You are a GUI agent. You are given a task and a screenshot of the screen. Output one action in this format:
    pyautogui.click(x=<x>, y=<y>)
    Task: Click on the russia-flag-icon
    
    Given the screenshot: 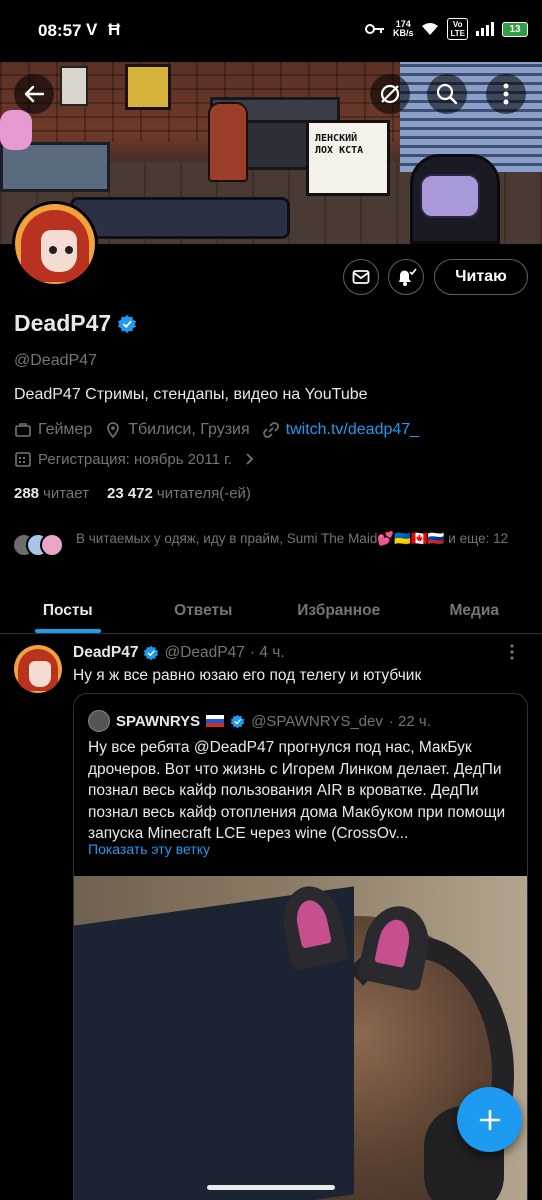 What is the action you would take?
    pyautogui.click(x=215, y=721)
    